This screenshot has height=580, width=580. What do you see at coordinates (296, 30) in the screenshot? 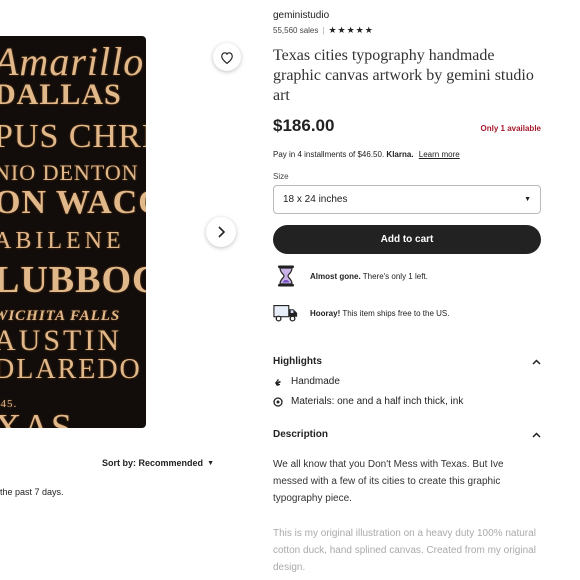
I see `sales-count: 55,560 sales` at bounding box center [296, 30].